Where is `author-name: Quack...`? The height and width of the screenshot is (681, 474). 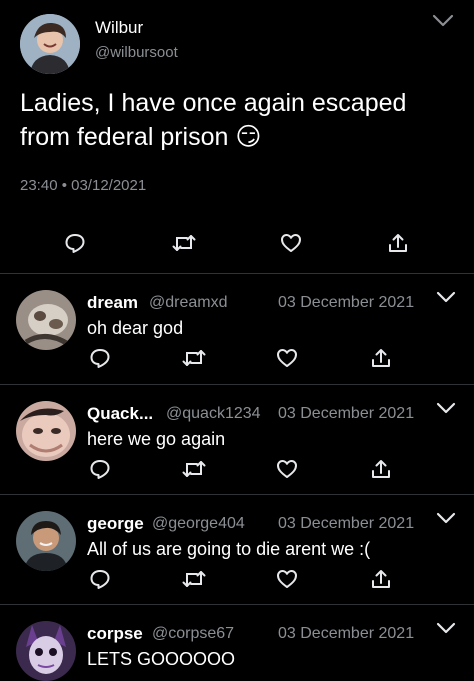
author-name: Quack... is located at coordinates (120, 414).